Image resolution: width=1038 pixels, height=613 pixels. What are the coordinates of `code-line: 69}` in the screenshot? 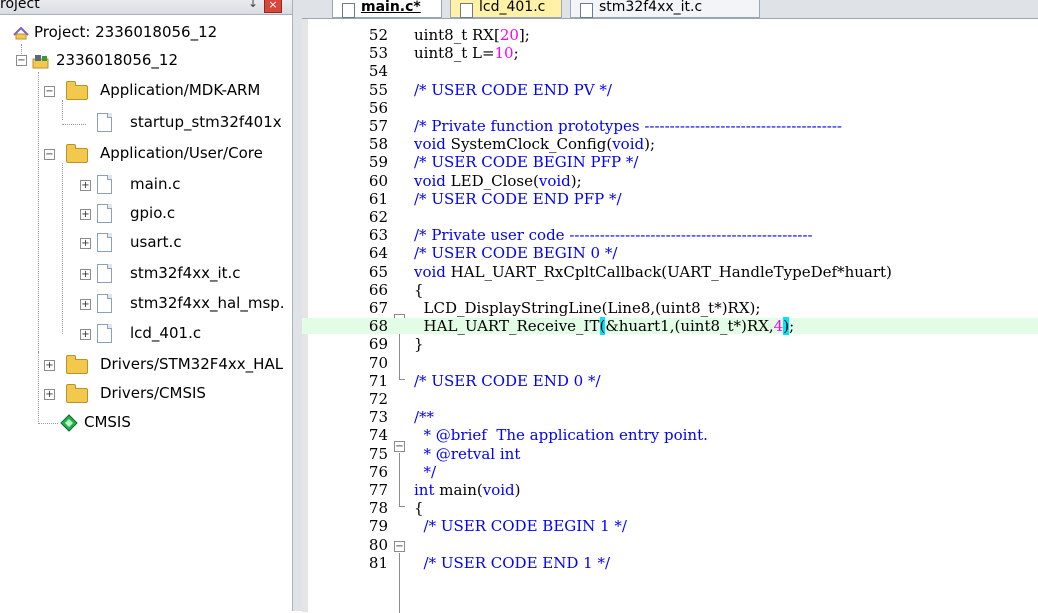 It's located at (670, 344).